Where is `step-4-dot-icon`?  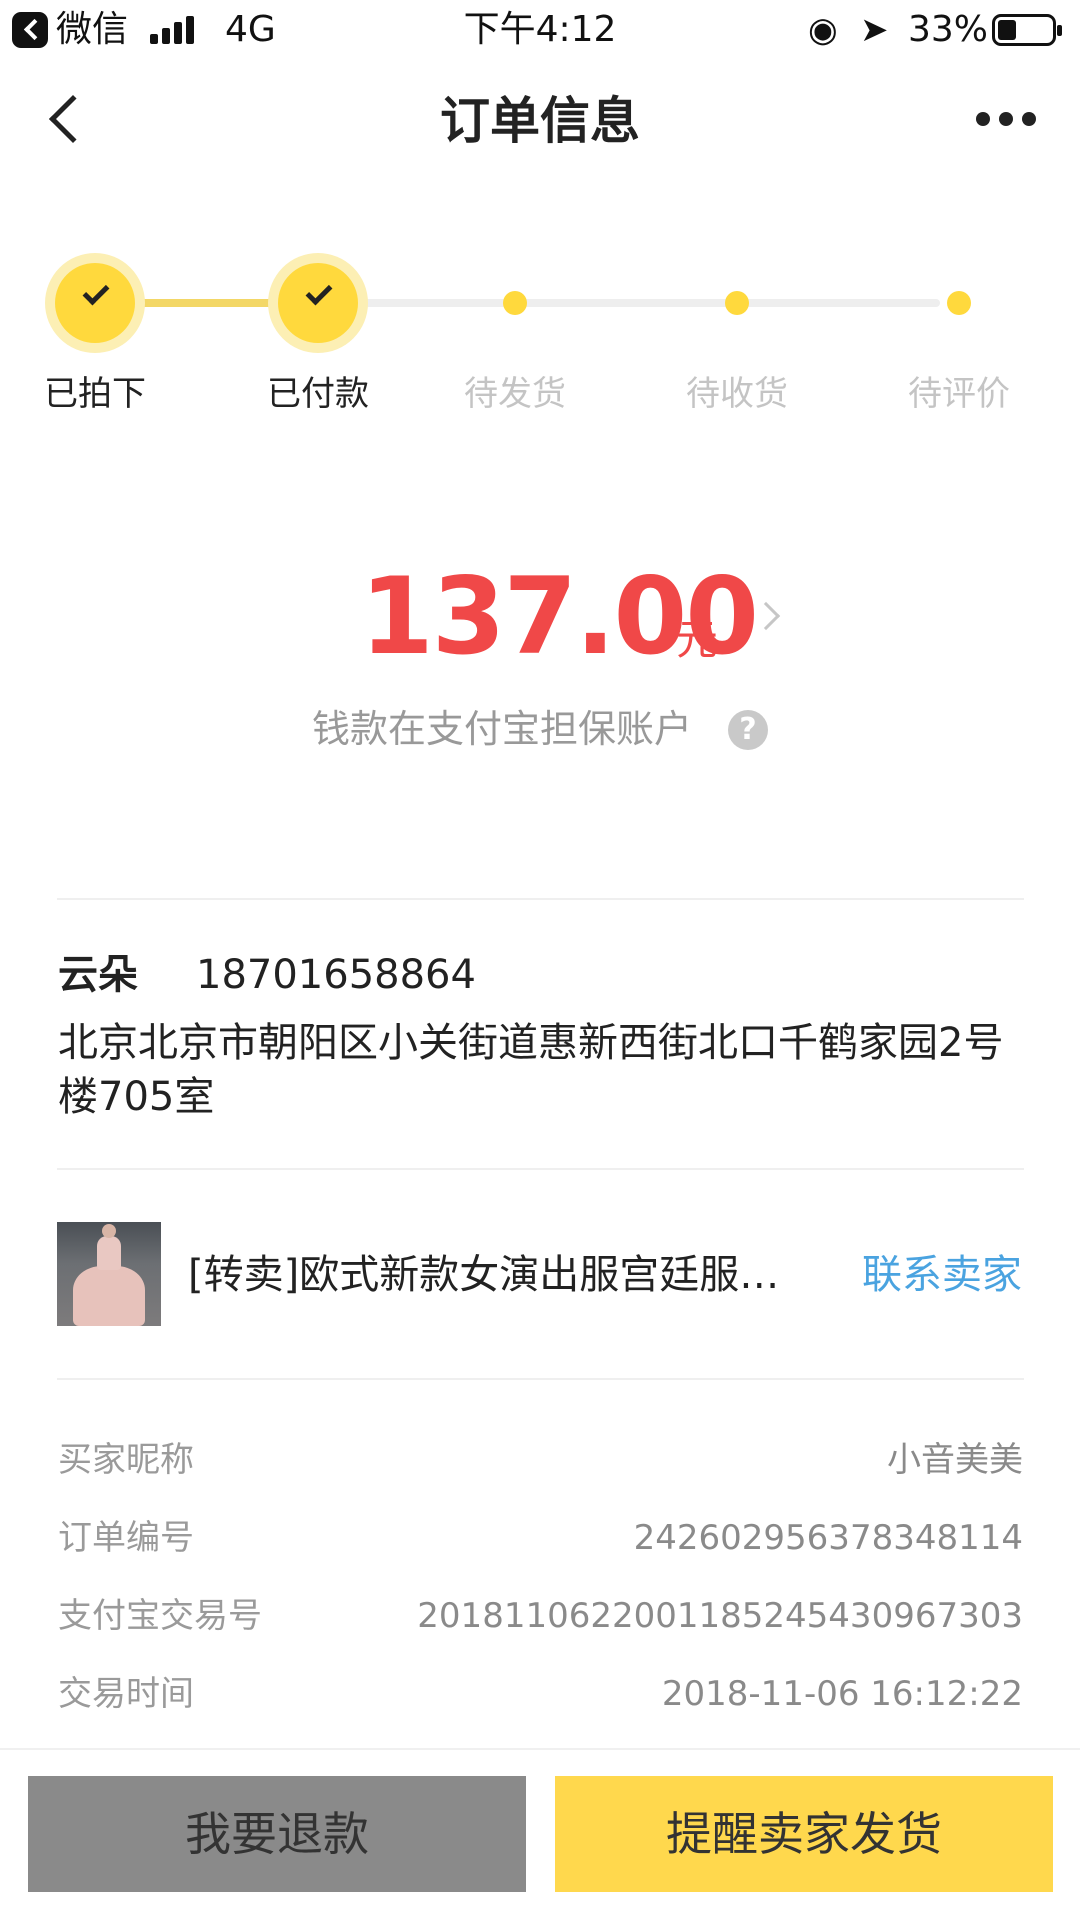
step-4-dot-icon is located at coordinates (737, 303).